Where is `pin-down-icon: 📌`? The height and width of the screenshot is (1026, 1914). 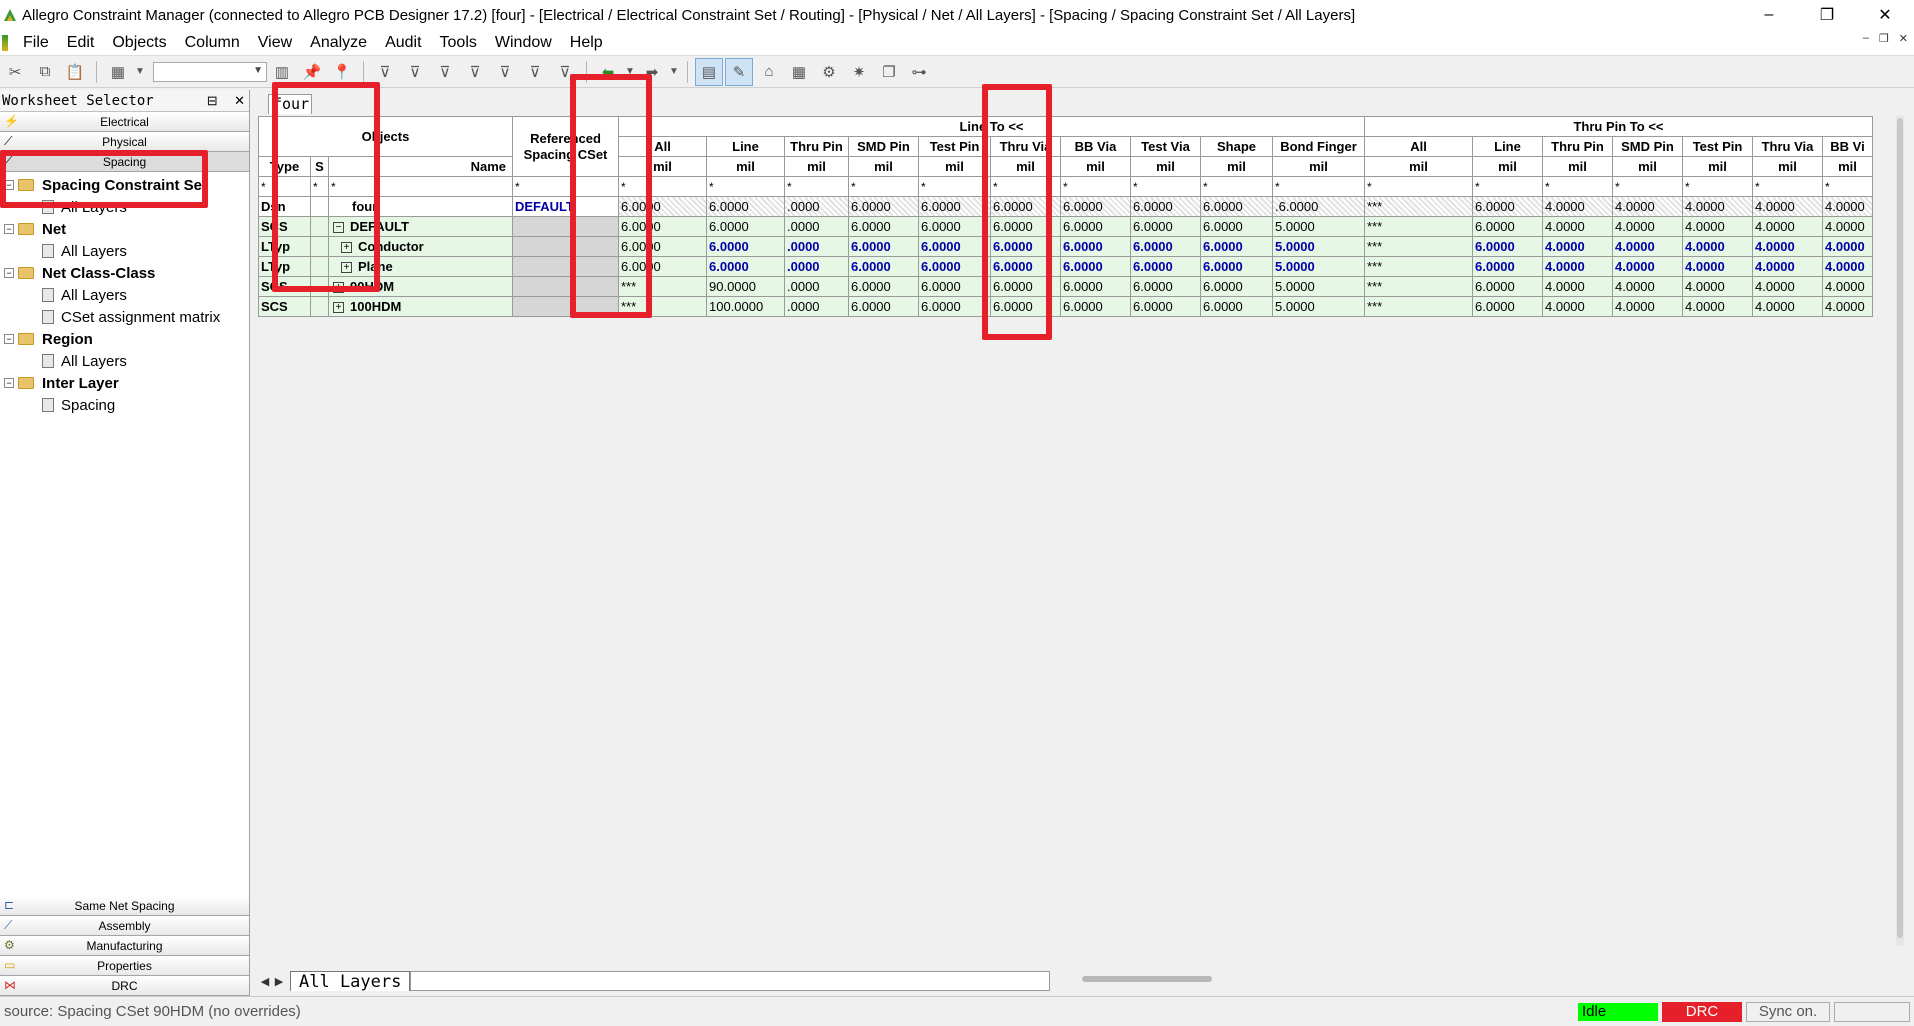 pin-down-icon: 📌 is located at coordinates (312, 72).